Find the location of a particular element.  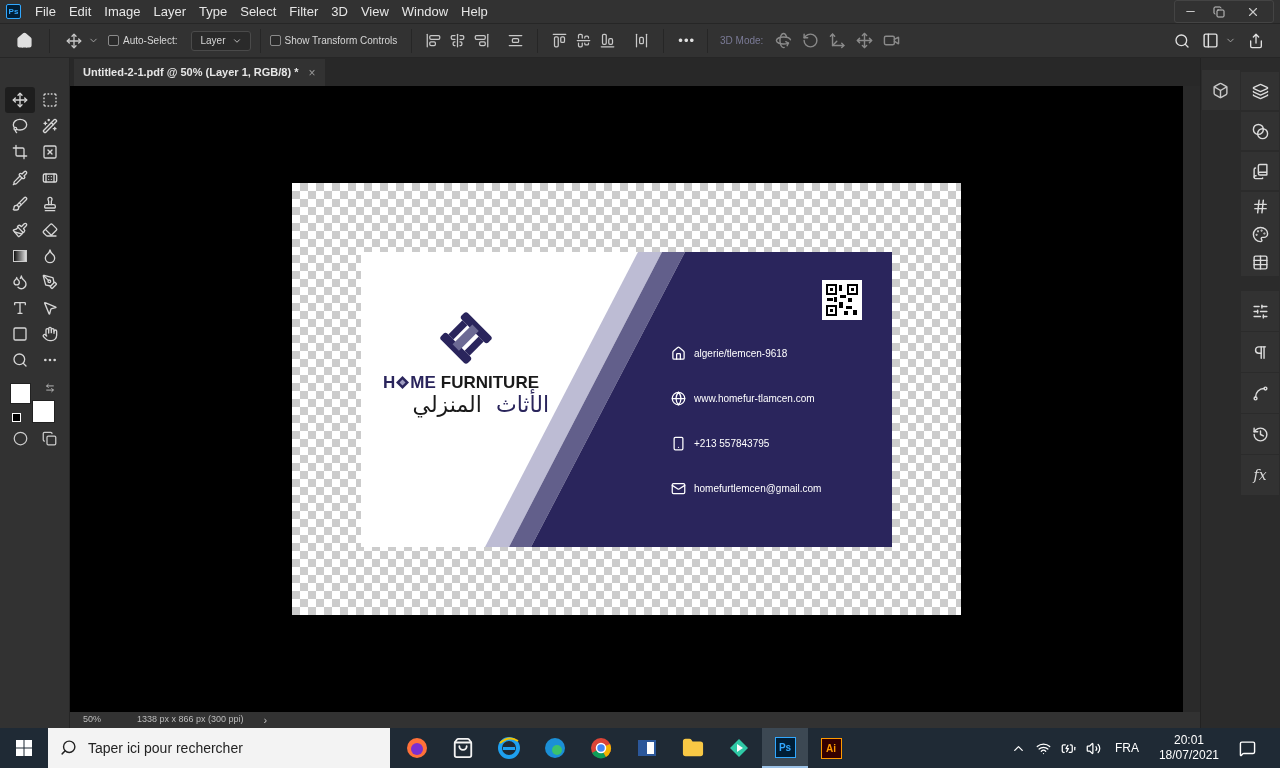

layers-icon is located at coordinates (1260, 91).